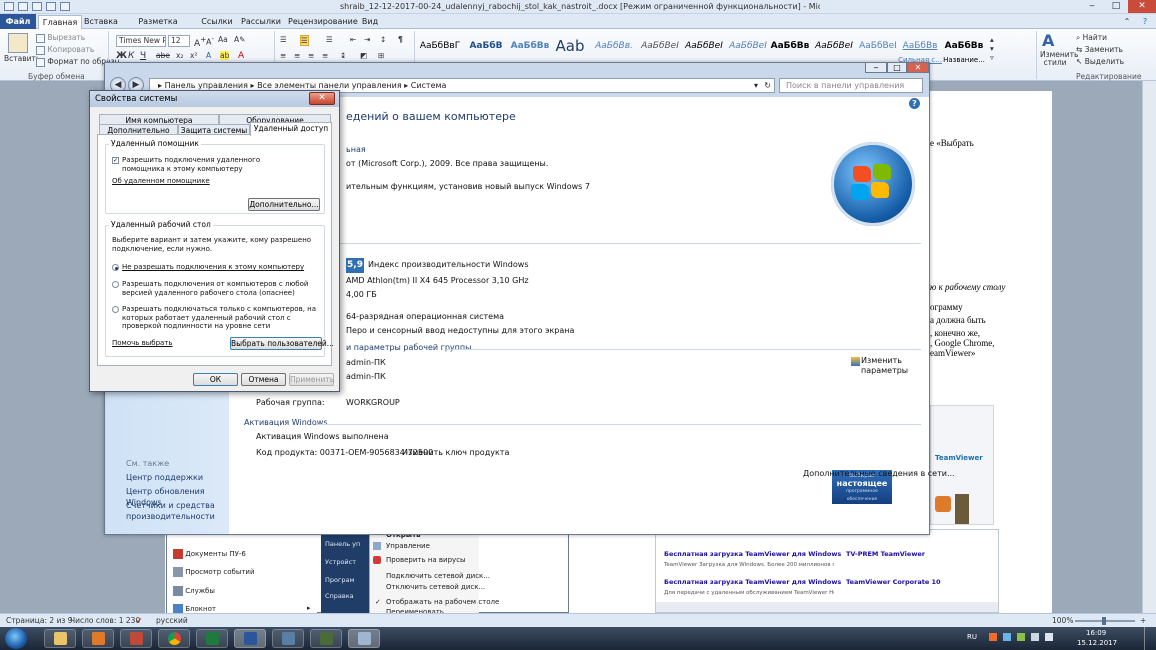  I want to click on start-menu-item: Службы, so click(194, 591).